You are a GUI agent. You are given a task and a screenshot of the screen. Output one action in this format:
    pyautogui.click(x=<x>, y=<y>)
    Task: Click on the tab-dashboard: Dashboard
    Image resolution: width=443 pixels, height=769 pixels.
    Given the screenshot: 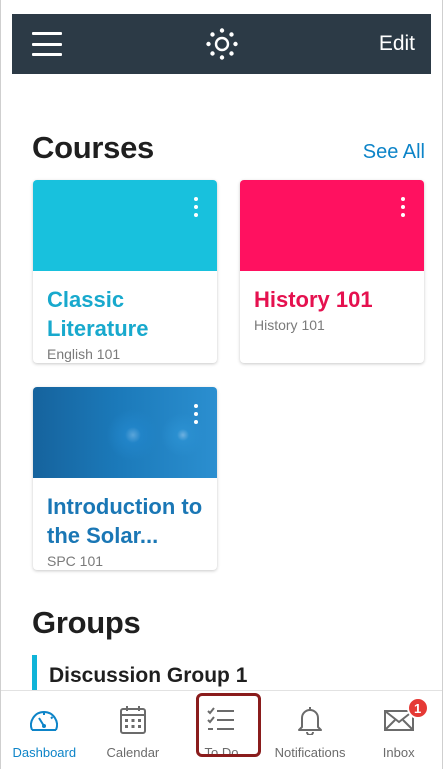 What is the action you would take?
    pyautogui.click(x=44, y=730)
    